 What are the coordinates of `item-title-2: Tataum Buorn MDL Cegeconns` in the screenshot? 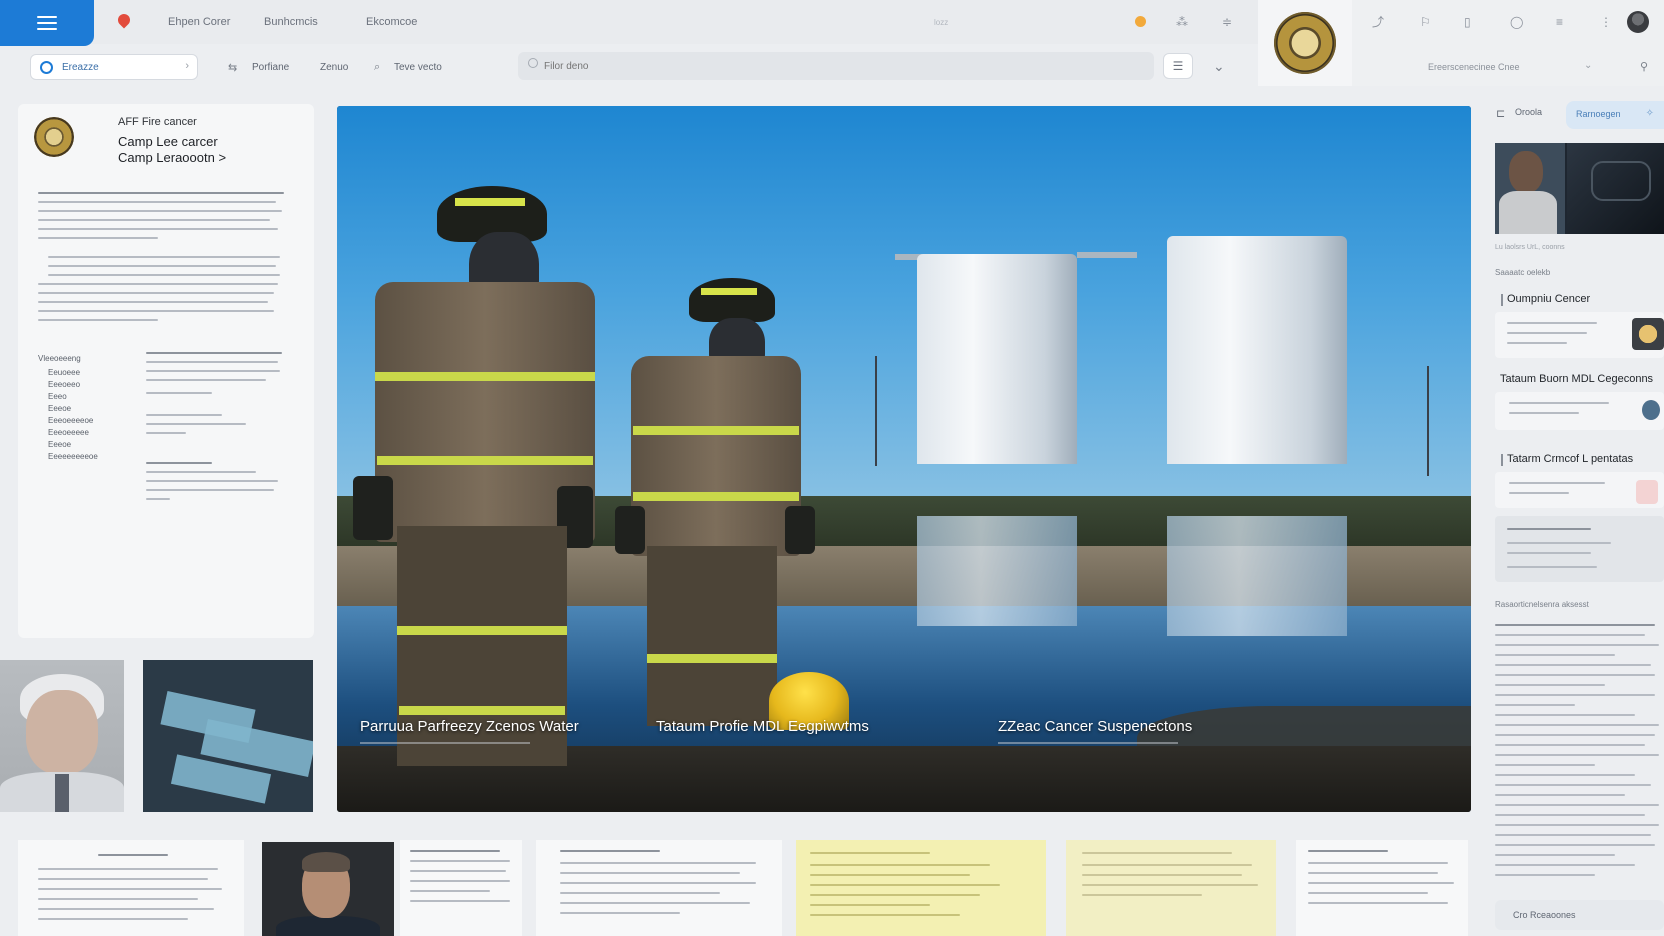 It's located at (1576, 379).